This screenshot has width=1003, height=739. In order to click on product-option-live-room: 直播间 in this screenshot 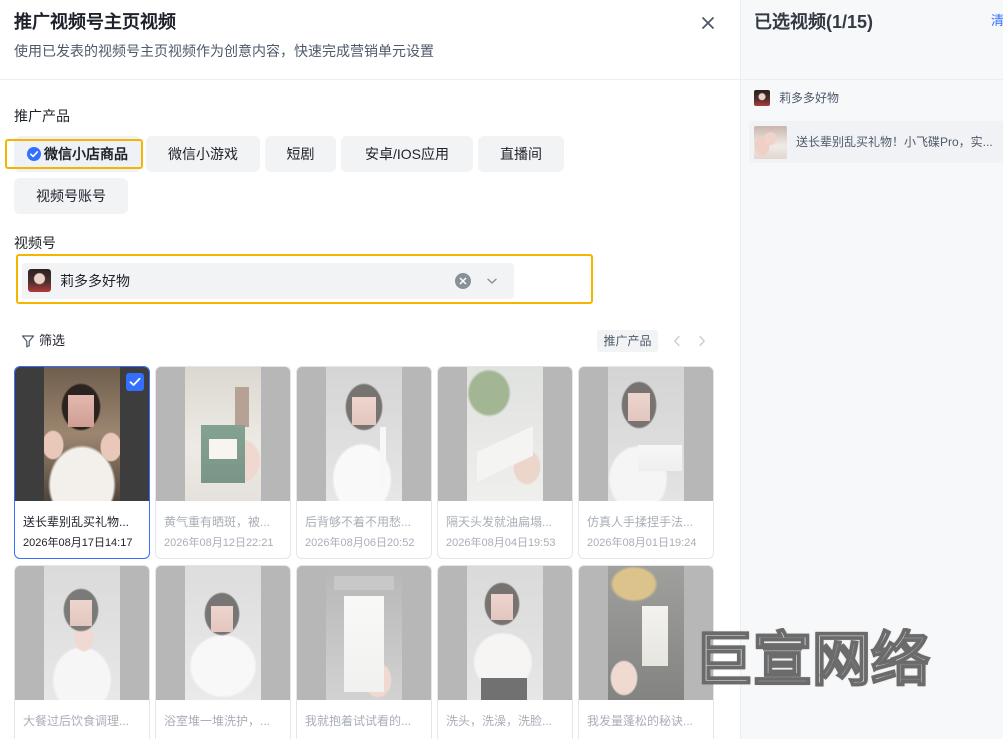, I will do `click(521, 154)`.